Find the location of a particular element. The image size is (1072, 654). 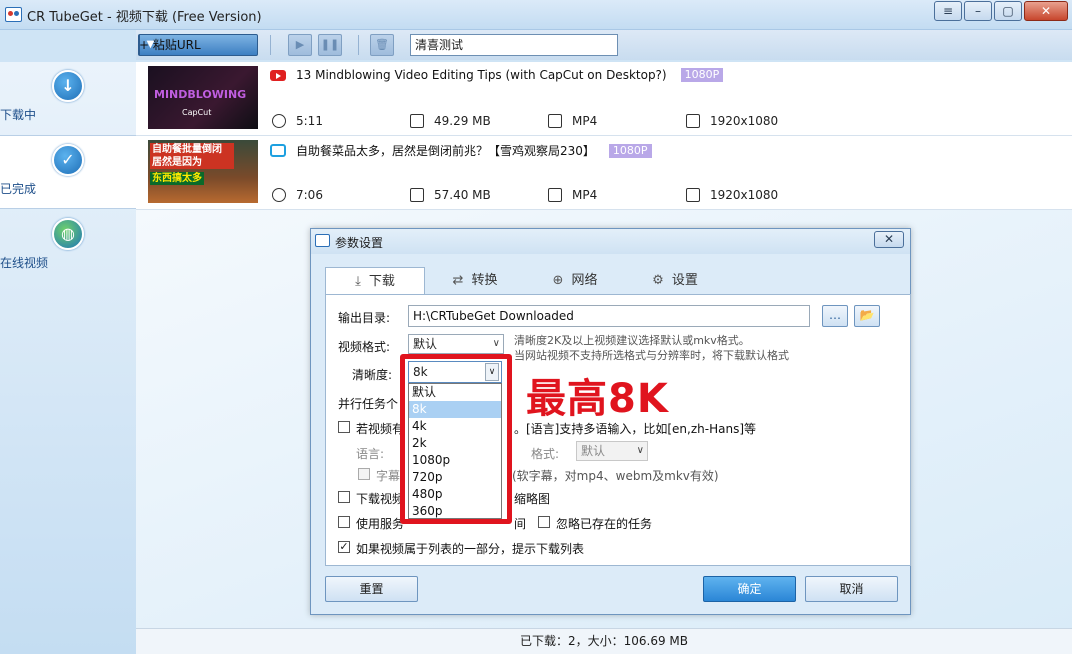

format-select-value: 默认 is located at coordinates (425, 344).